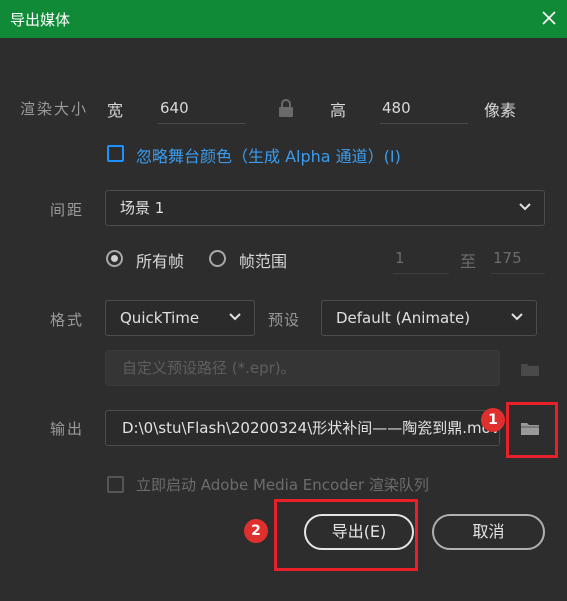 This screenshot has height=601, width=567. I want to click on width-input: 640, so click(202, 108).